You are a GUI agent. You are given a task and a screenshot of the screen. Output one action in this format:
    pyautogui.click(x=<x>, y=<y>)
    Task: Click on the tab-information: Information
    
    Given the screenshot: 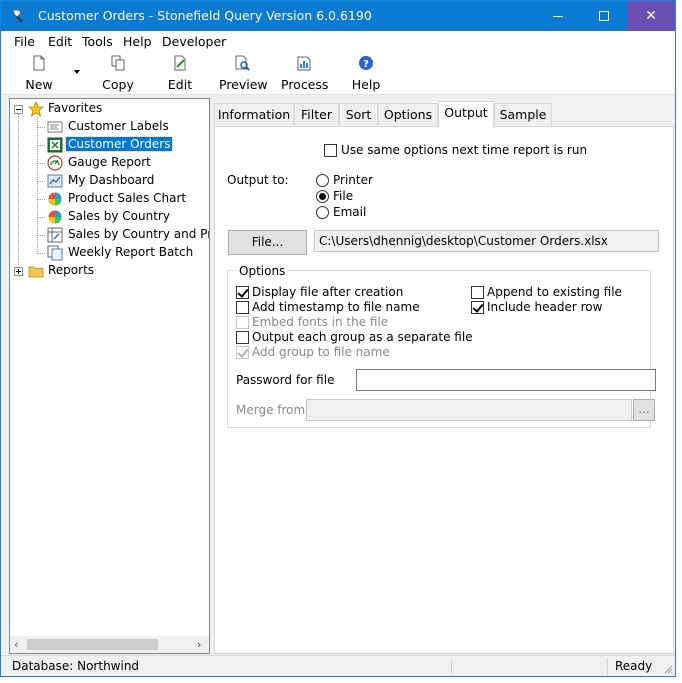 What is the action you would take?
    pyautogui.click(x=254, y=115)
    